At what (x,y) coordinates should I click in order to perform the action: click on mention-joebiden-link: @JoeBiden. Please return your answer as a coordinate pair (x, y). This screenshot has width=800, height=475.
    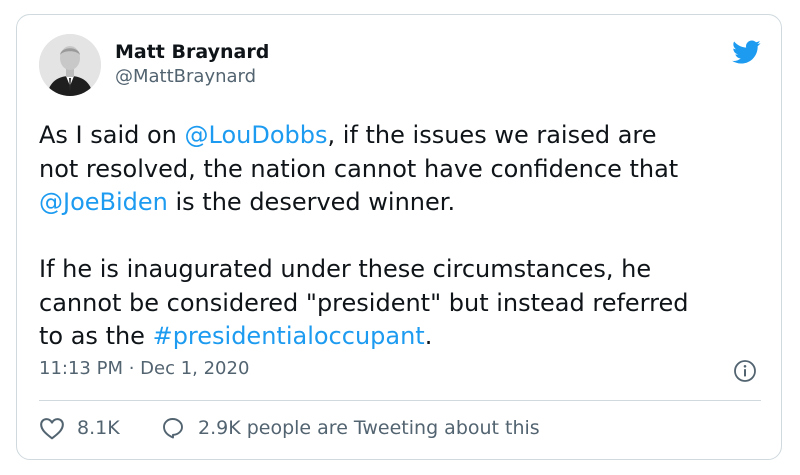
    Looking at the image, I should click on (103, 202).